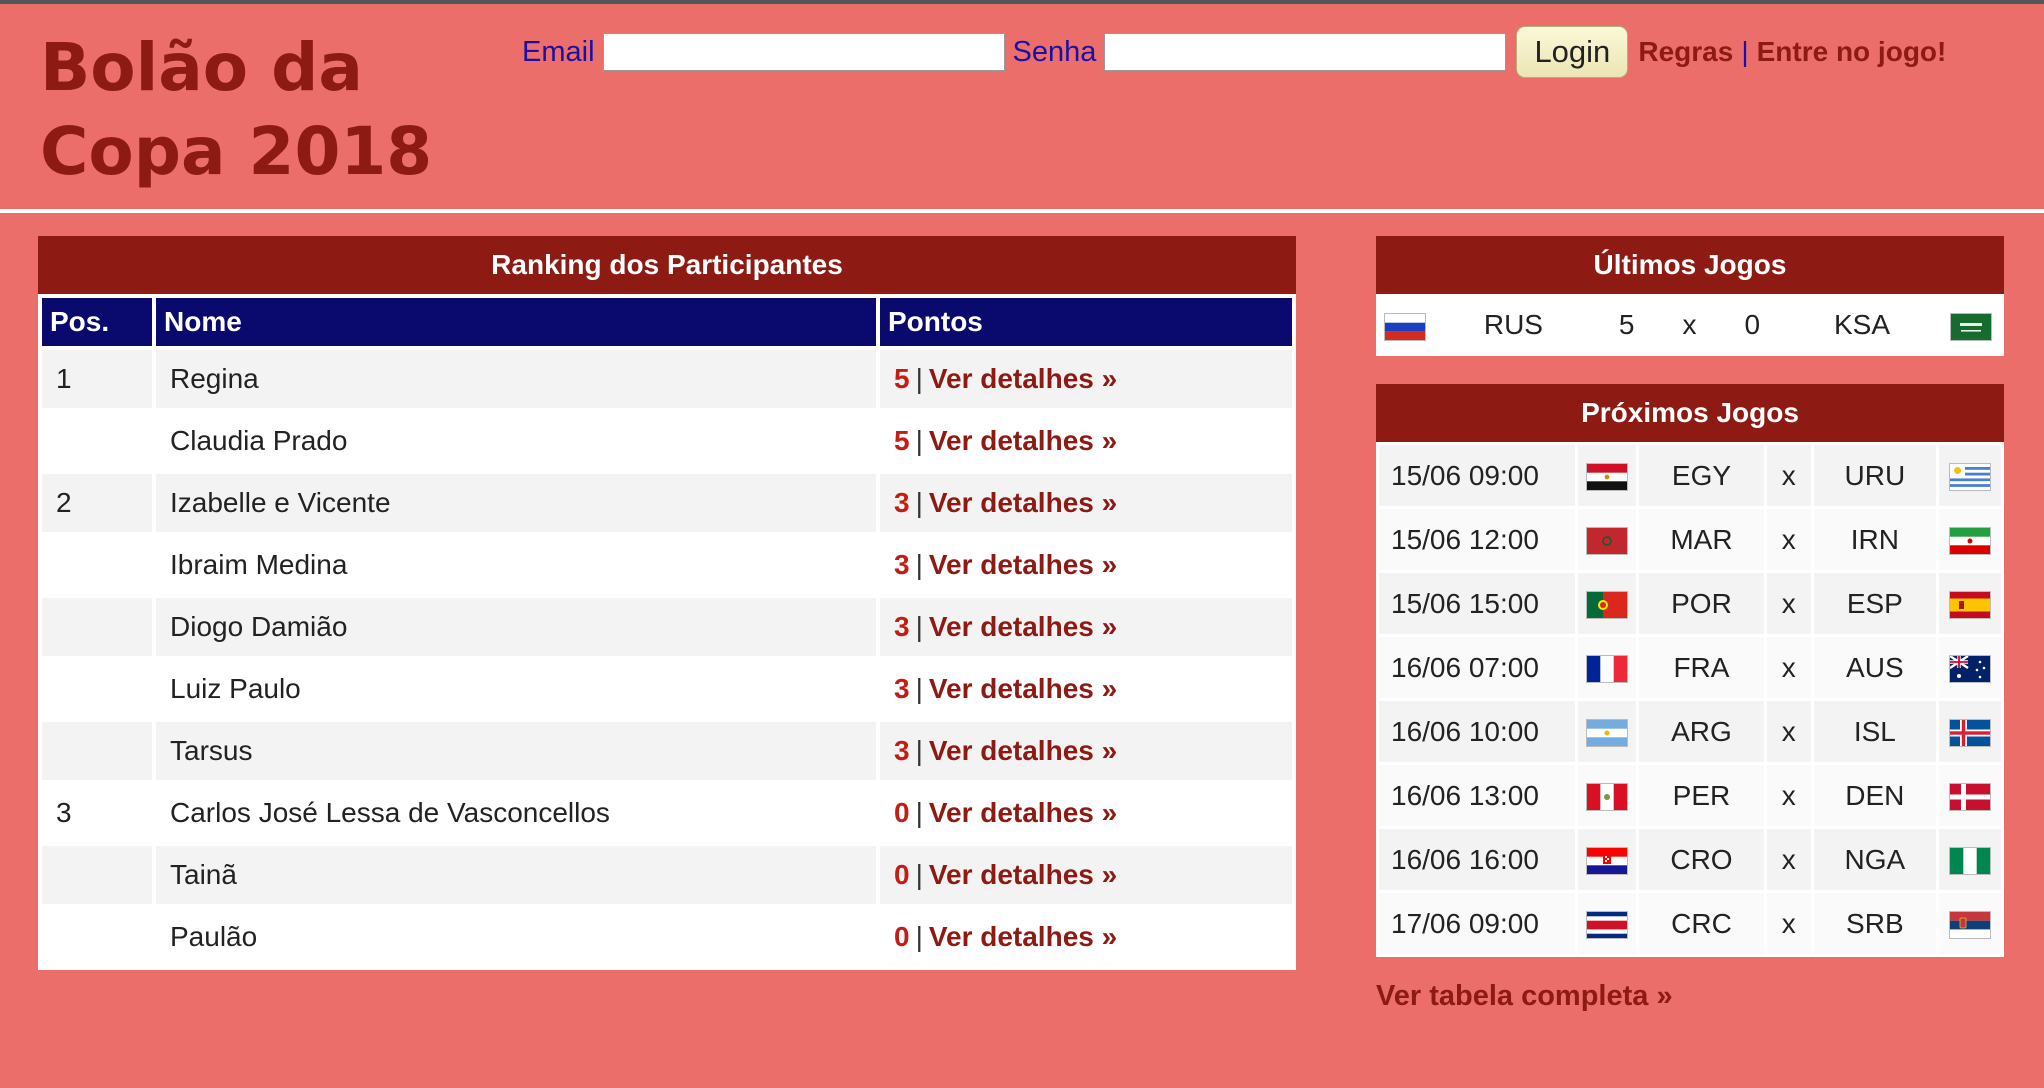  Describe the element at coordinates (1086, 322) in the screenshot. I see `column-header-points: Pontos` at that location.